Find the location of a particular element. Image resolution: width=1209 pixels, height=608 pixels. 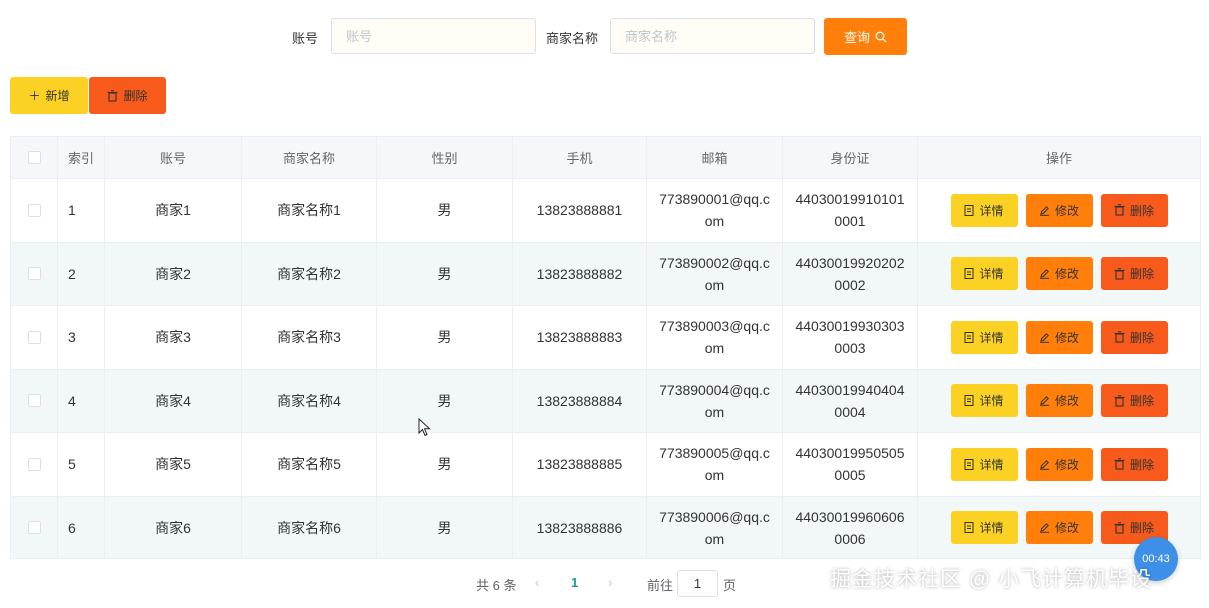

id-card-text: 440300199303030003 is located at coordinates (850, 337).